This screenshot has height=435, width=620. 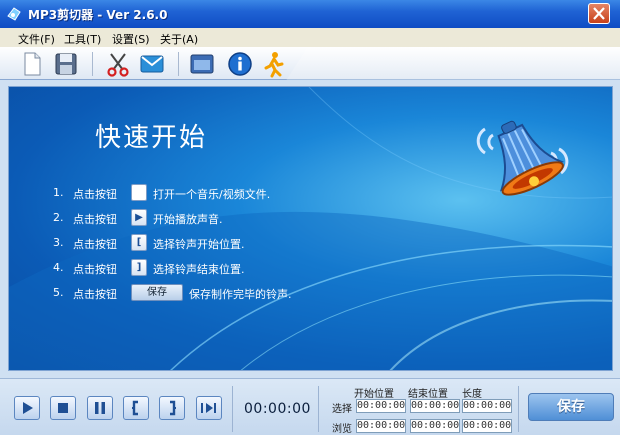 What do you see at coordinates (274, 64) in the screenshot?
I see `running-man-icon` at bounding box center [274, 64].